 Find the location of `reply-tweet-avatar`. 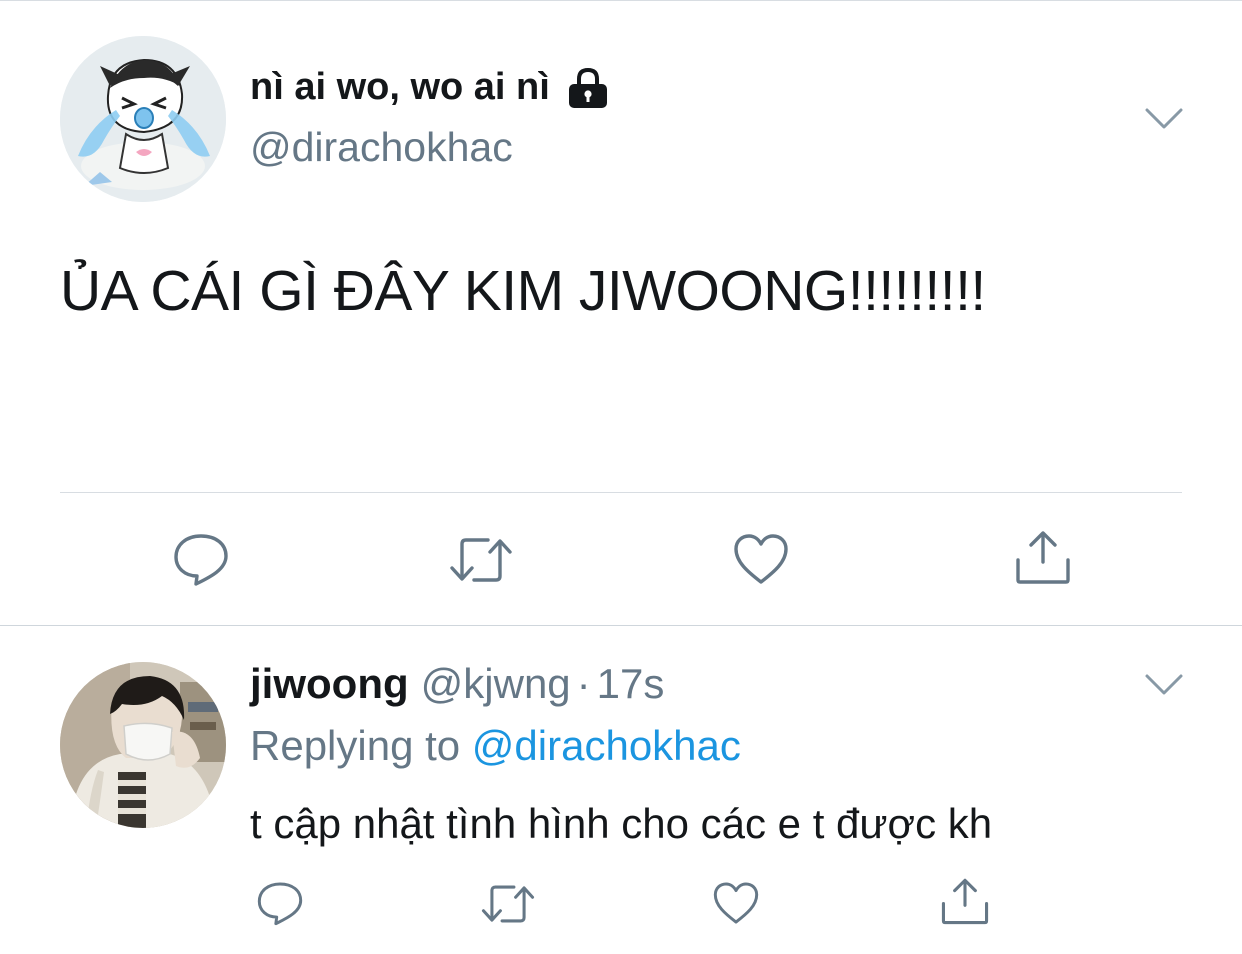

reply-tweet-avatar is located at coordinates (143, 745).